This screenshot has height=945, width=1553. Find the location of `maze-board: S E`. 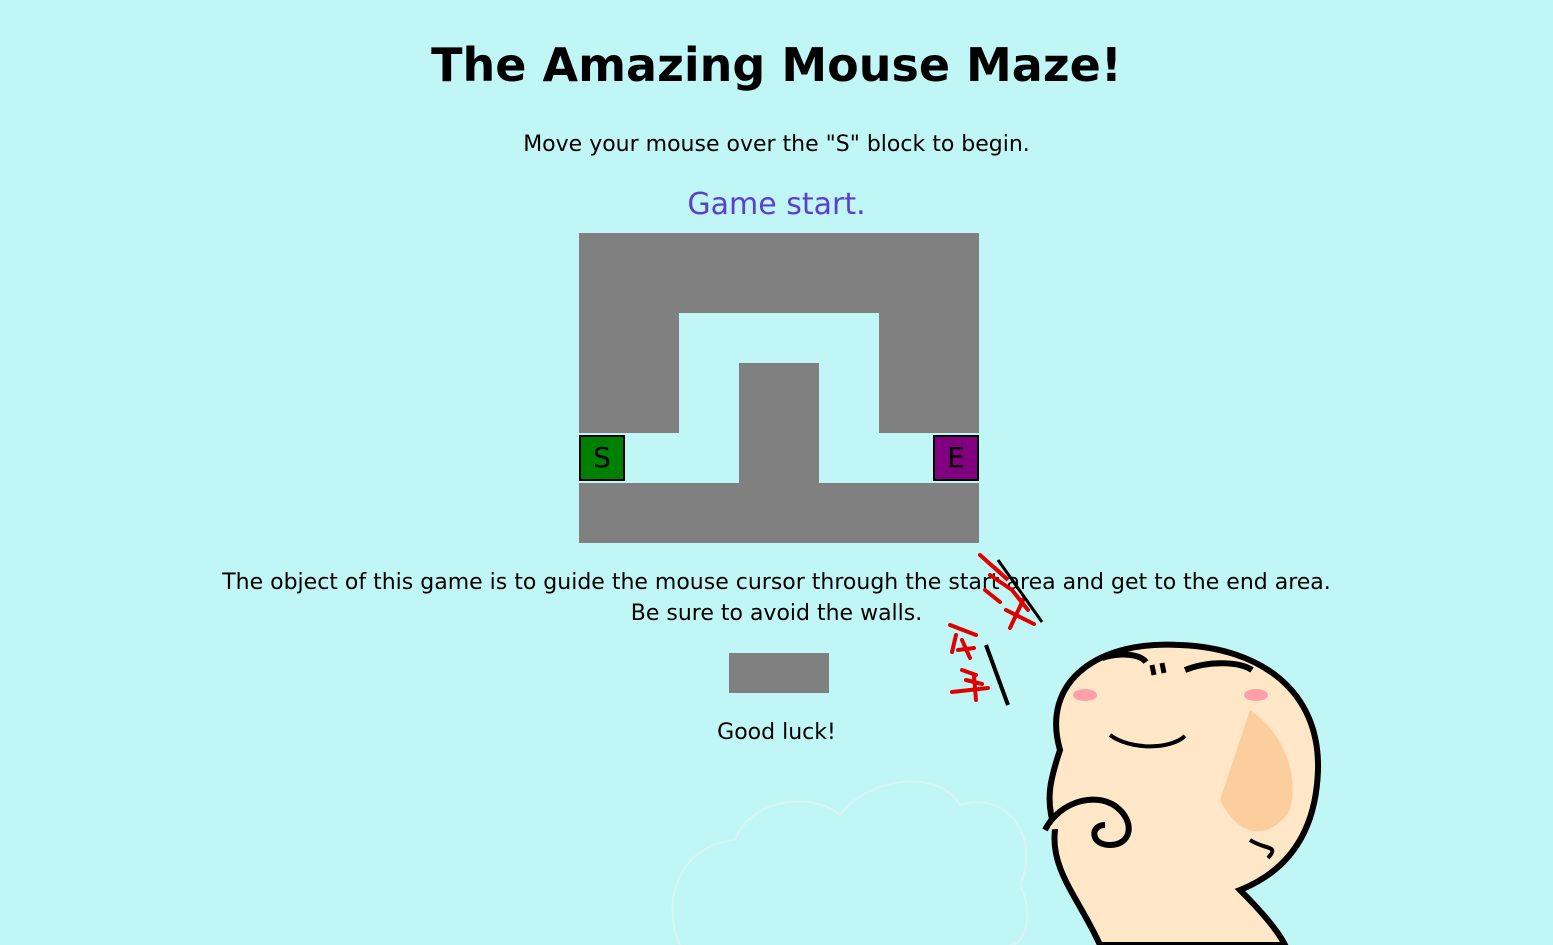

maze-board: S E is located at coordinates (779, 388).